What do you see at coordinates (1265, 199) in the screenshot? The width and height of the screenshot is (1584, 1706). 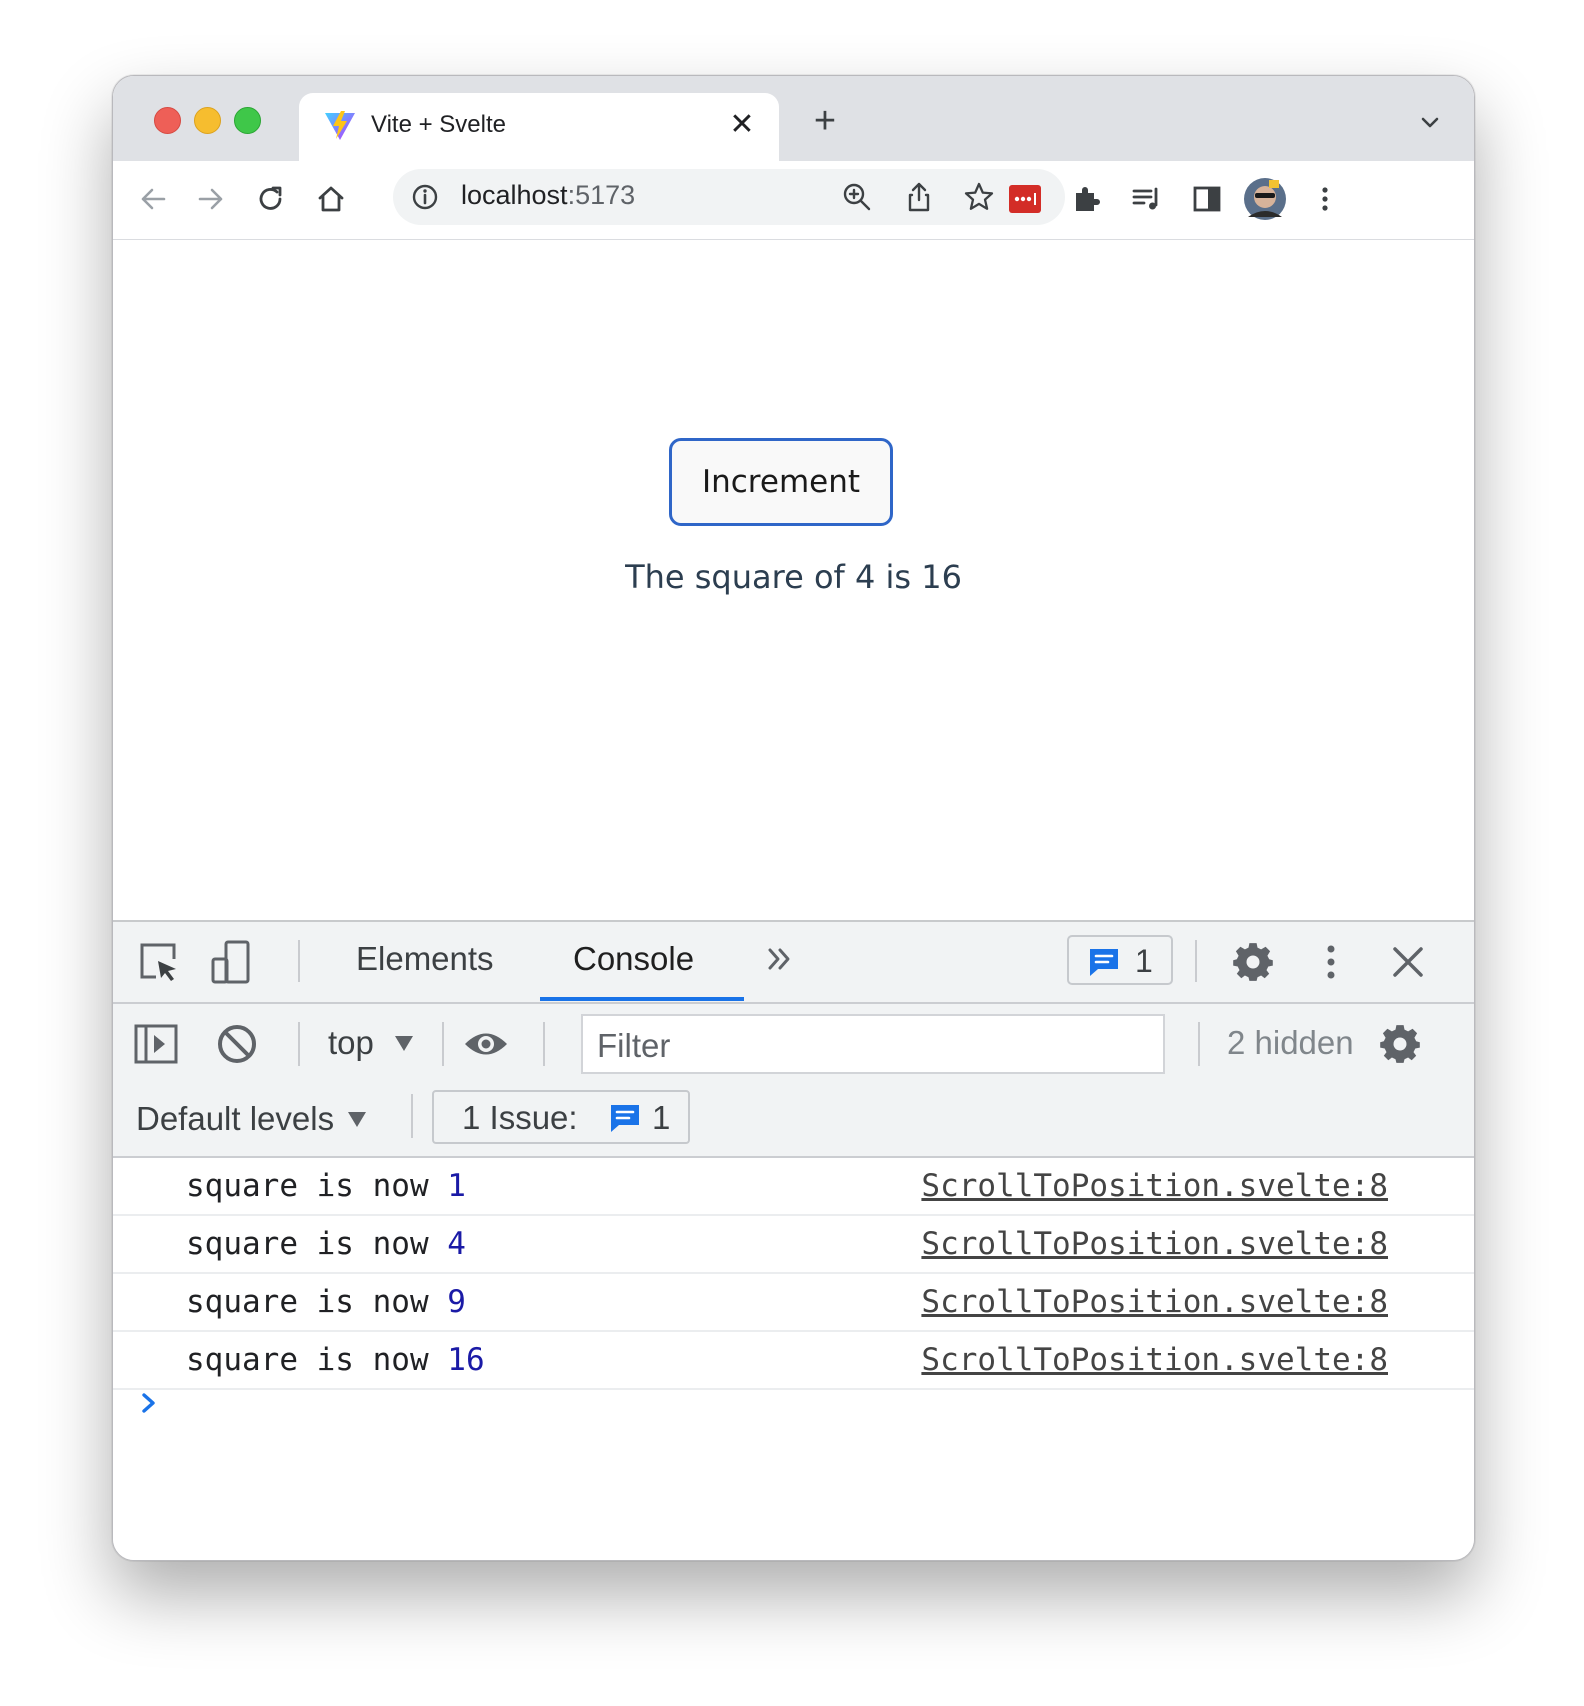 I see `profile-avatar` at bounding box center [1265, 199].